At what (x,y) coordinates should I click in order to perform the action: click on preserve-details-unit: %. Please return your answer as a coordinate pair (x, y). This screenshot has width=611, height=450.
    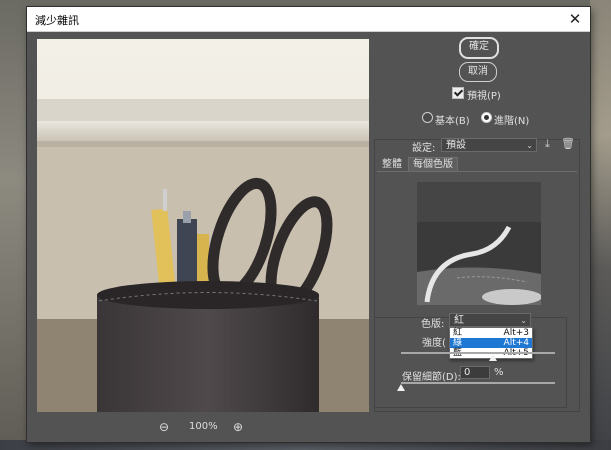
    Looking at the image, I should click on (499, 372).